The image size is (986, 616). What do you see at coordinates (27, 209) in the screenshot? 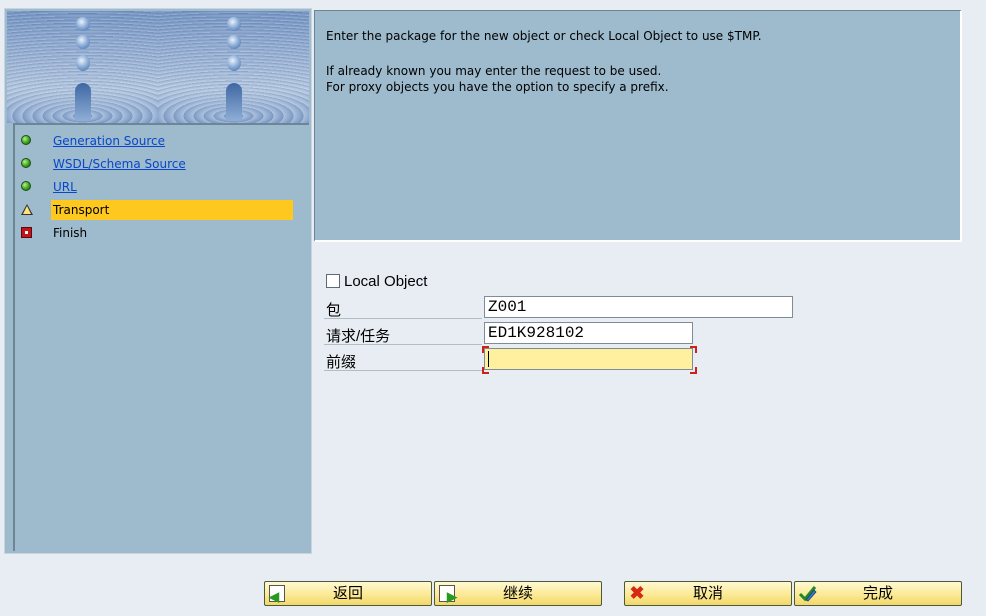
I see `warning-triangle-icon` at bounding box center [27, 209].